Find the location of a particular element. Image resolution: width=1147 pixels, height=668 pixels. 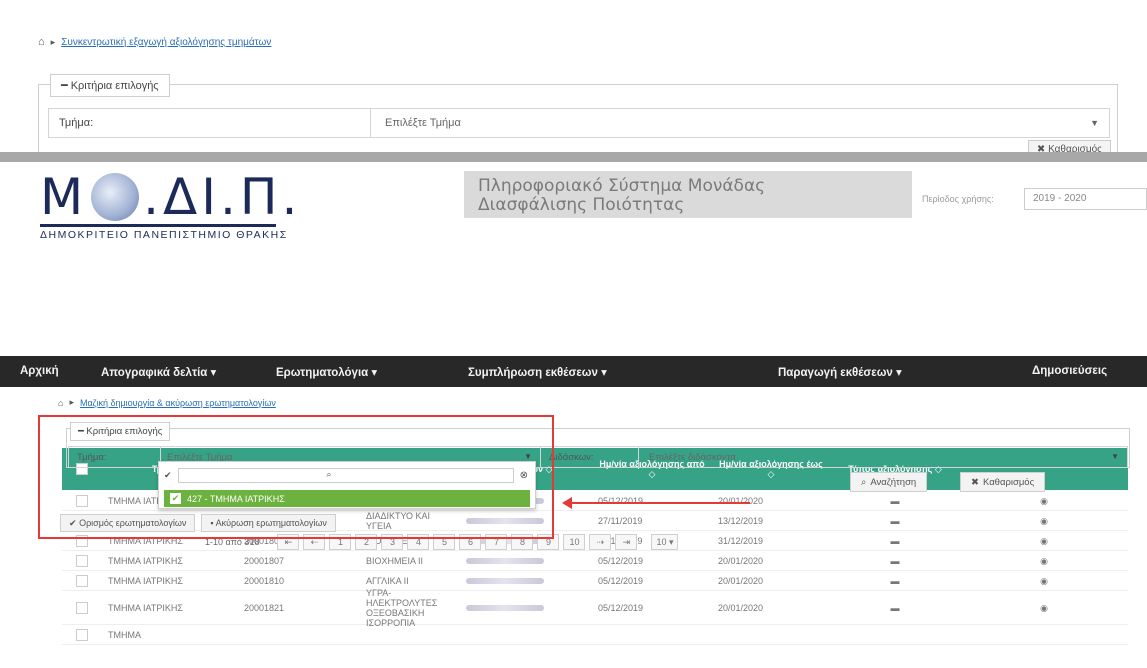

close-icon: ✖ is located at coordinates (975, 482).